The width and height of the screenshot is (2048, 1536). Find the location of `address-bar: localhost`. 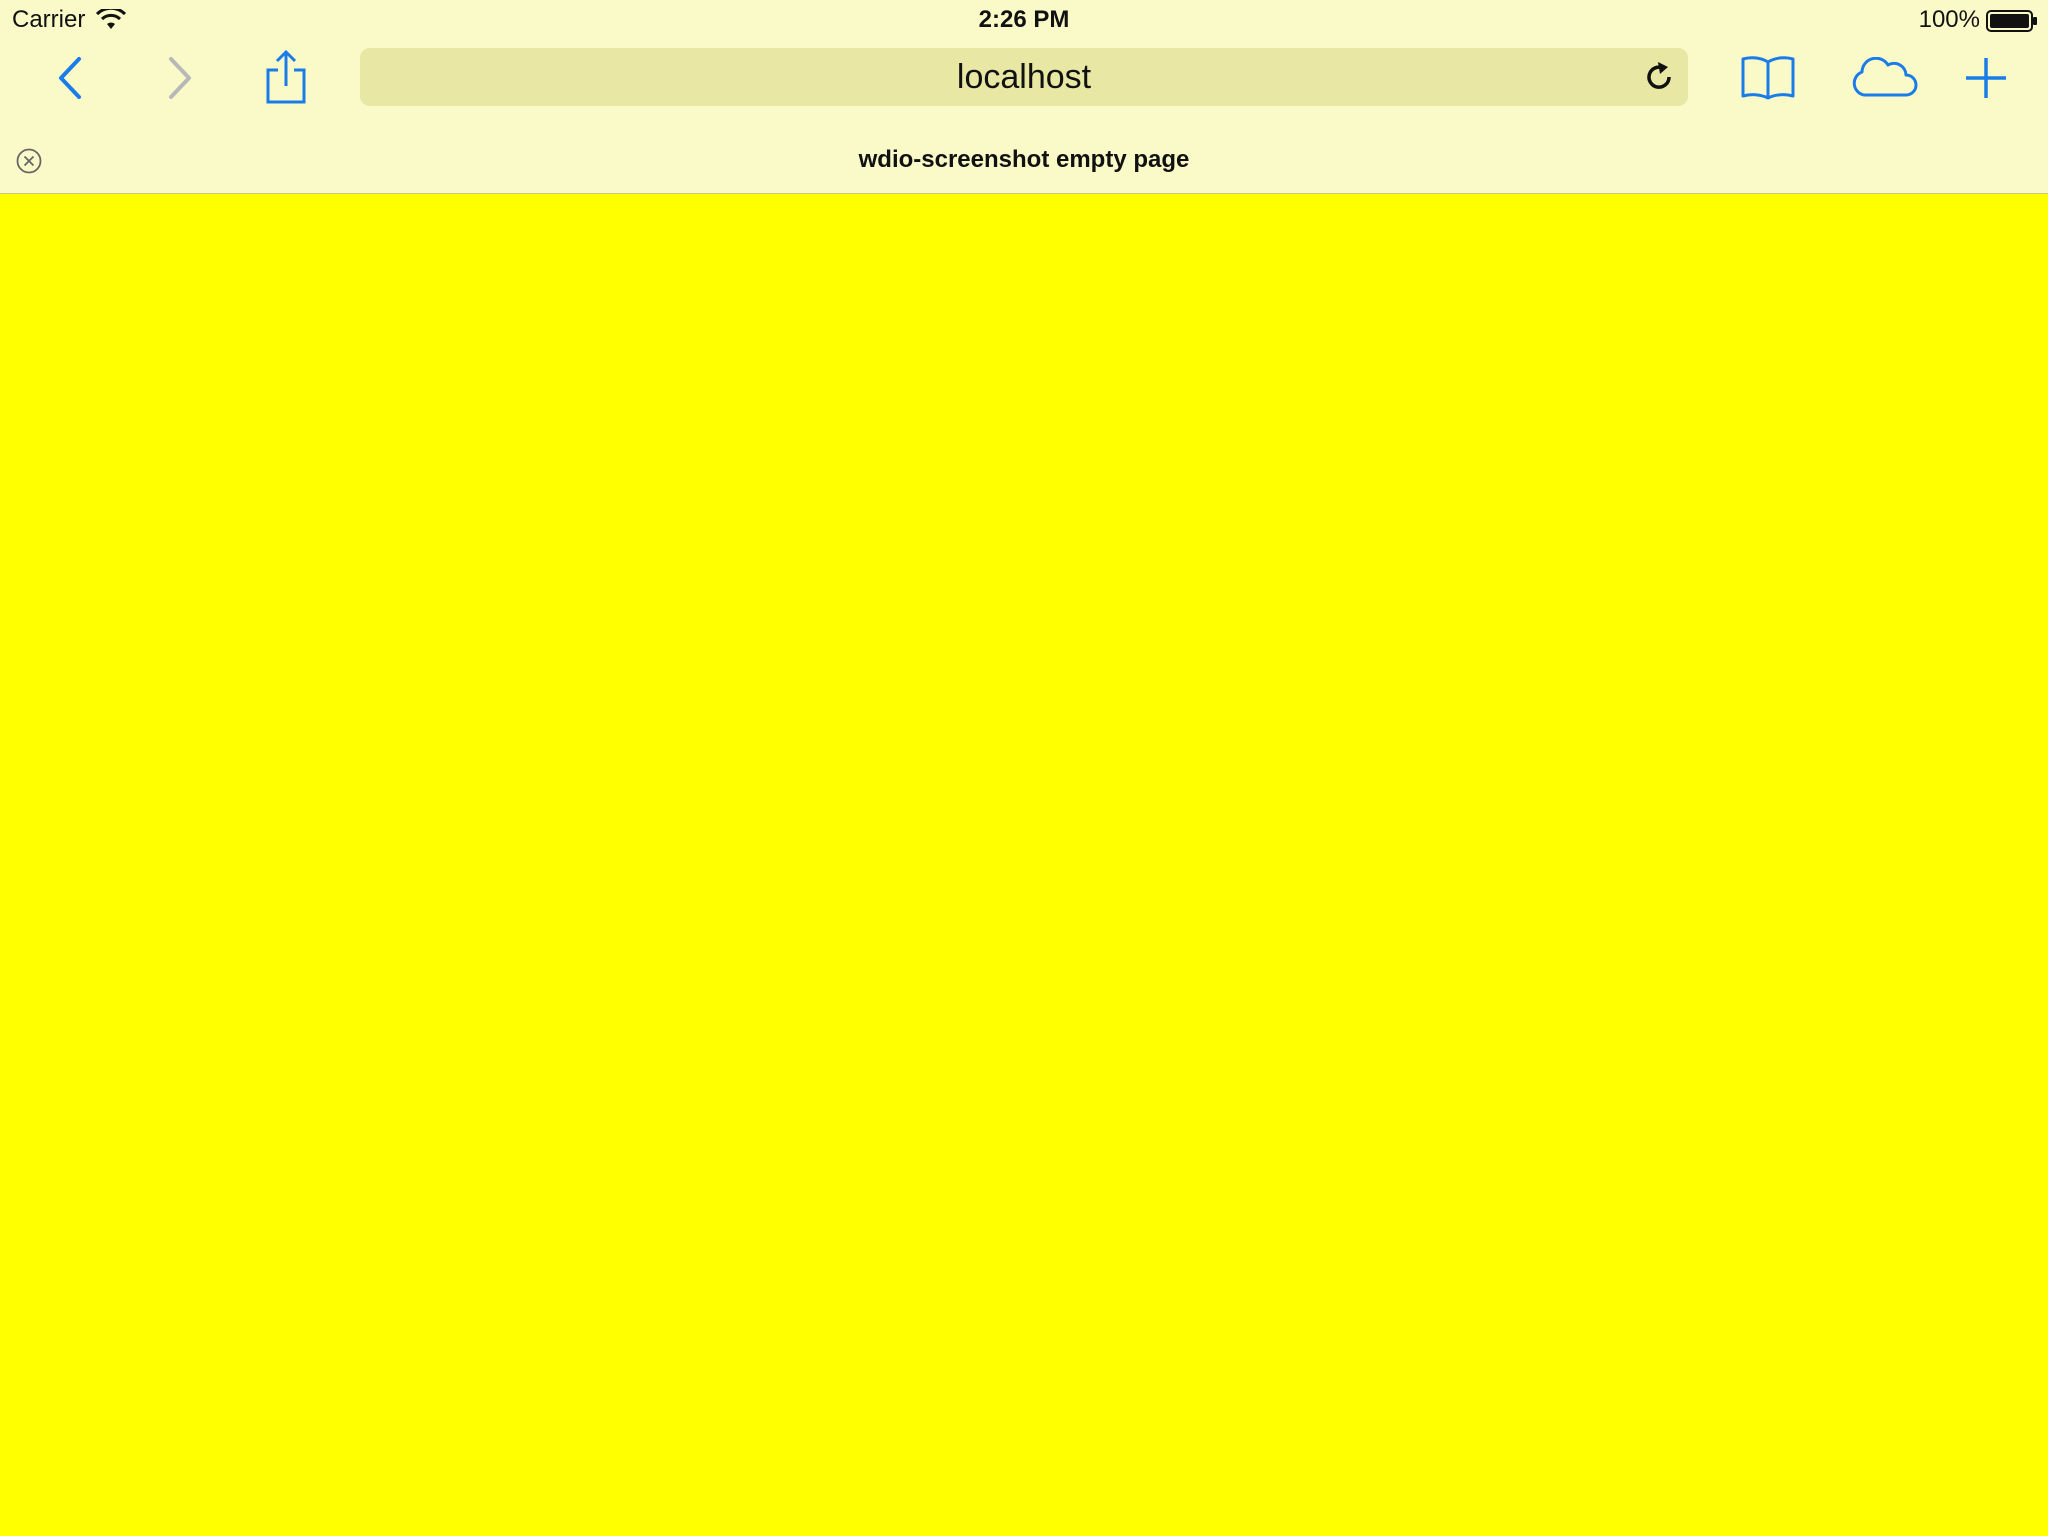

address-bar: localhost is located at coordinates (1024, 77).